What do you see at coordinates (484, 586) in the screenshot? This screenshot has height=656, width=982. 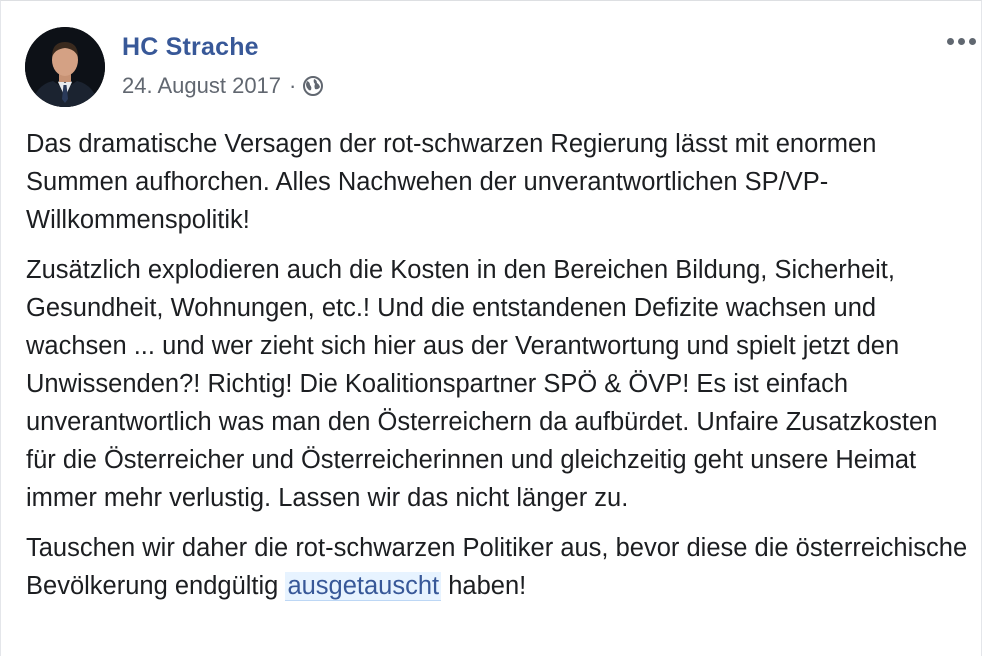 I see `paragraph-3-end: haben!` at bounding box center [484, 586].